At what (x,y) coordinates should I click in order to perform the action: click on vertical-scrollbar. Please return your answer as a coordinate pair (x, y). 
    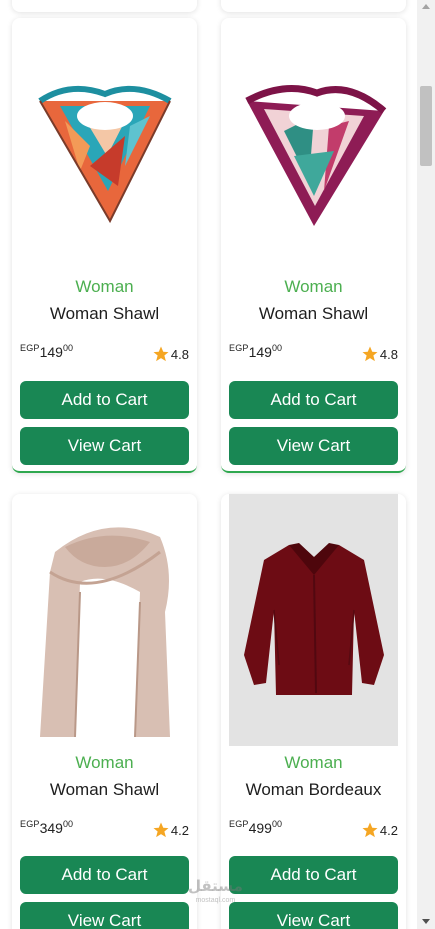
    Looking at the image, I should click on (426, 464).